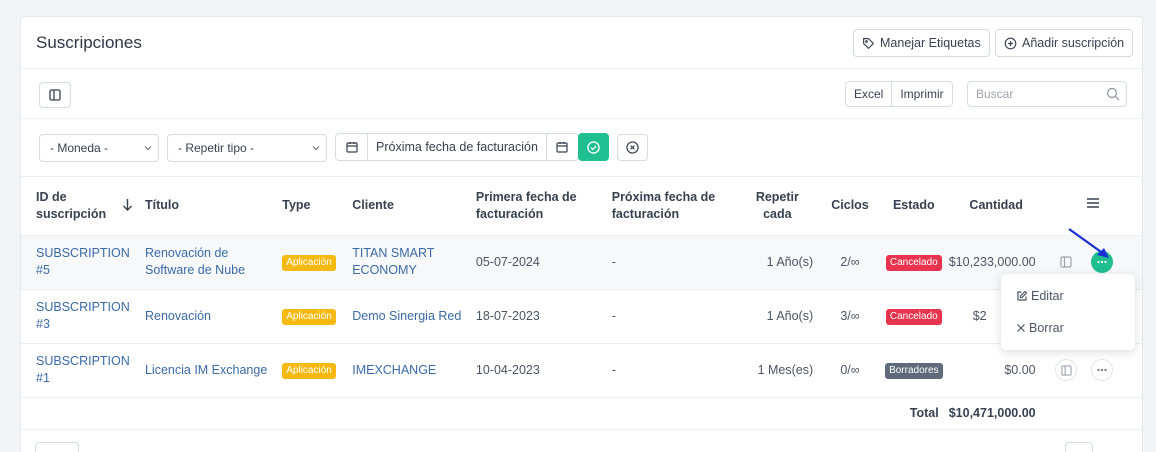 This screenshot has height=452, width=1156. I want to click on column-header-cycles: Ciclos, so click(850, 206).